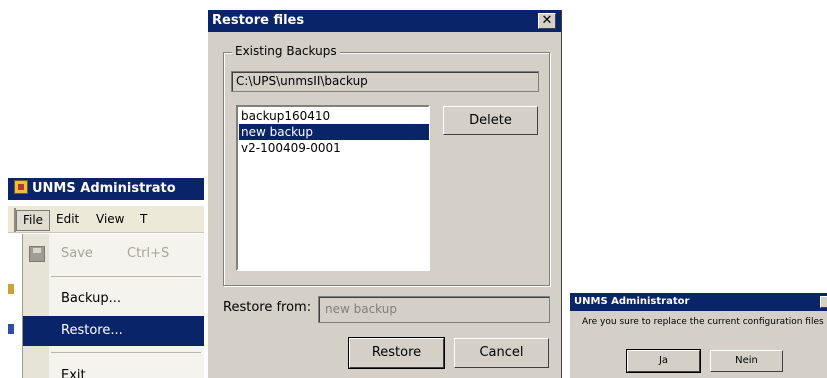  I want to click on confirm-title: UNMS Administrator, so click(632, 301).